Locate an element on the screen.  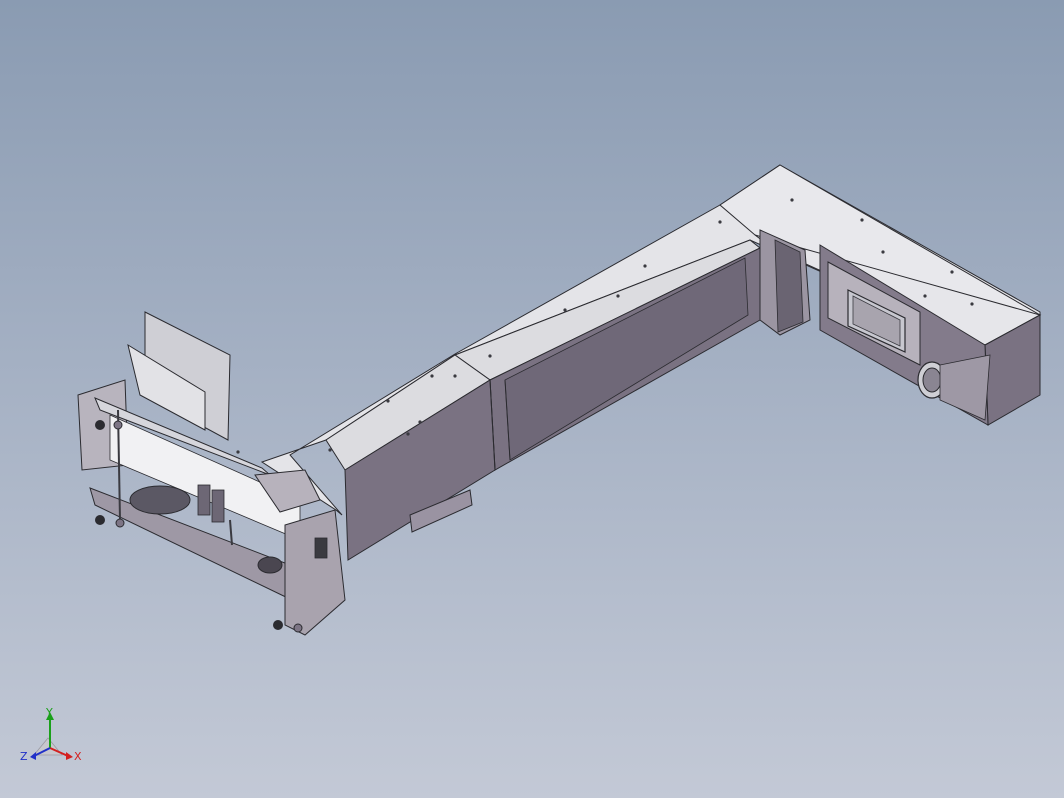
triad-z-label: Z is located at coordinates (24, 756).